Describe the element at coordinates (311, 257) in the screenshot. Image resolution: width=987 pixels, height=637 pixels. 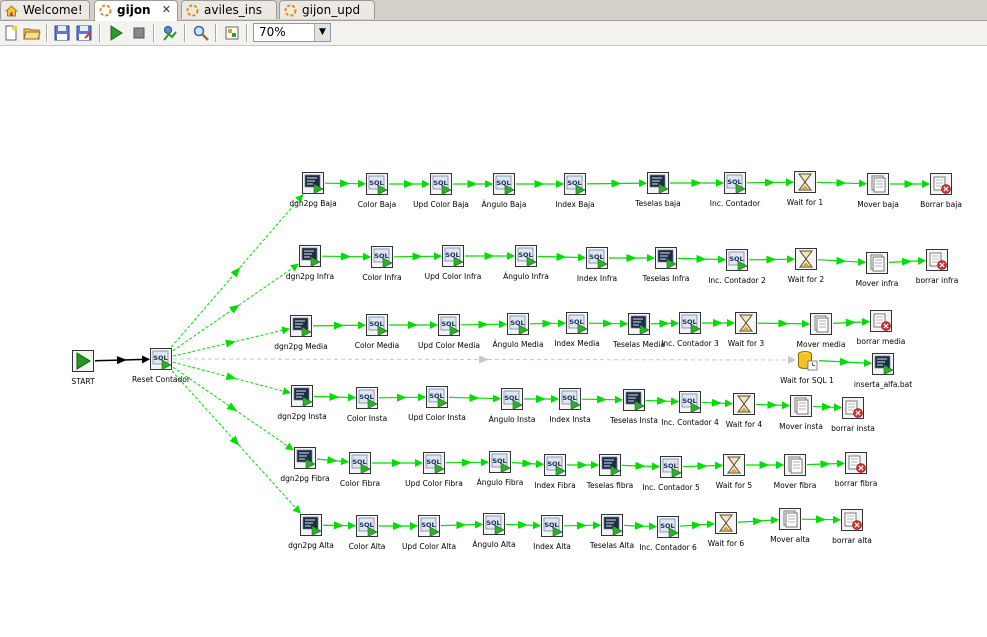
I see `job-entry-i1` at that location.